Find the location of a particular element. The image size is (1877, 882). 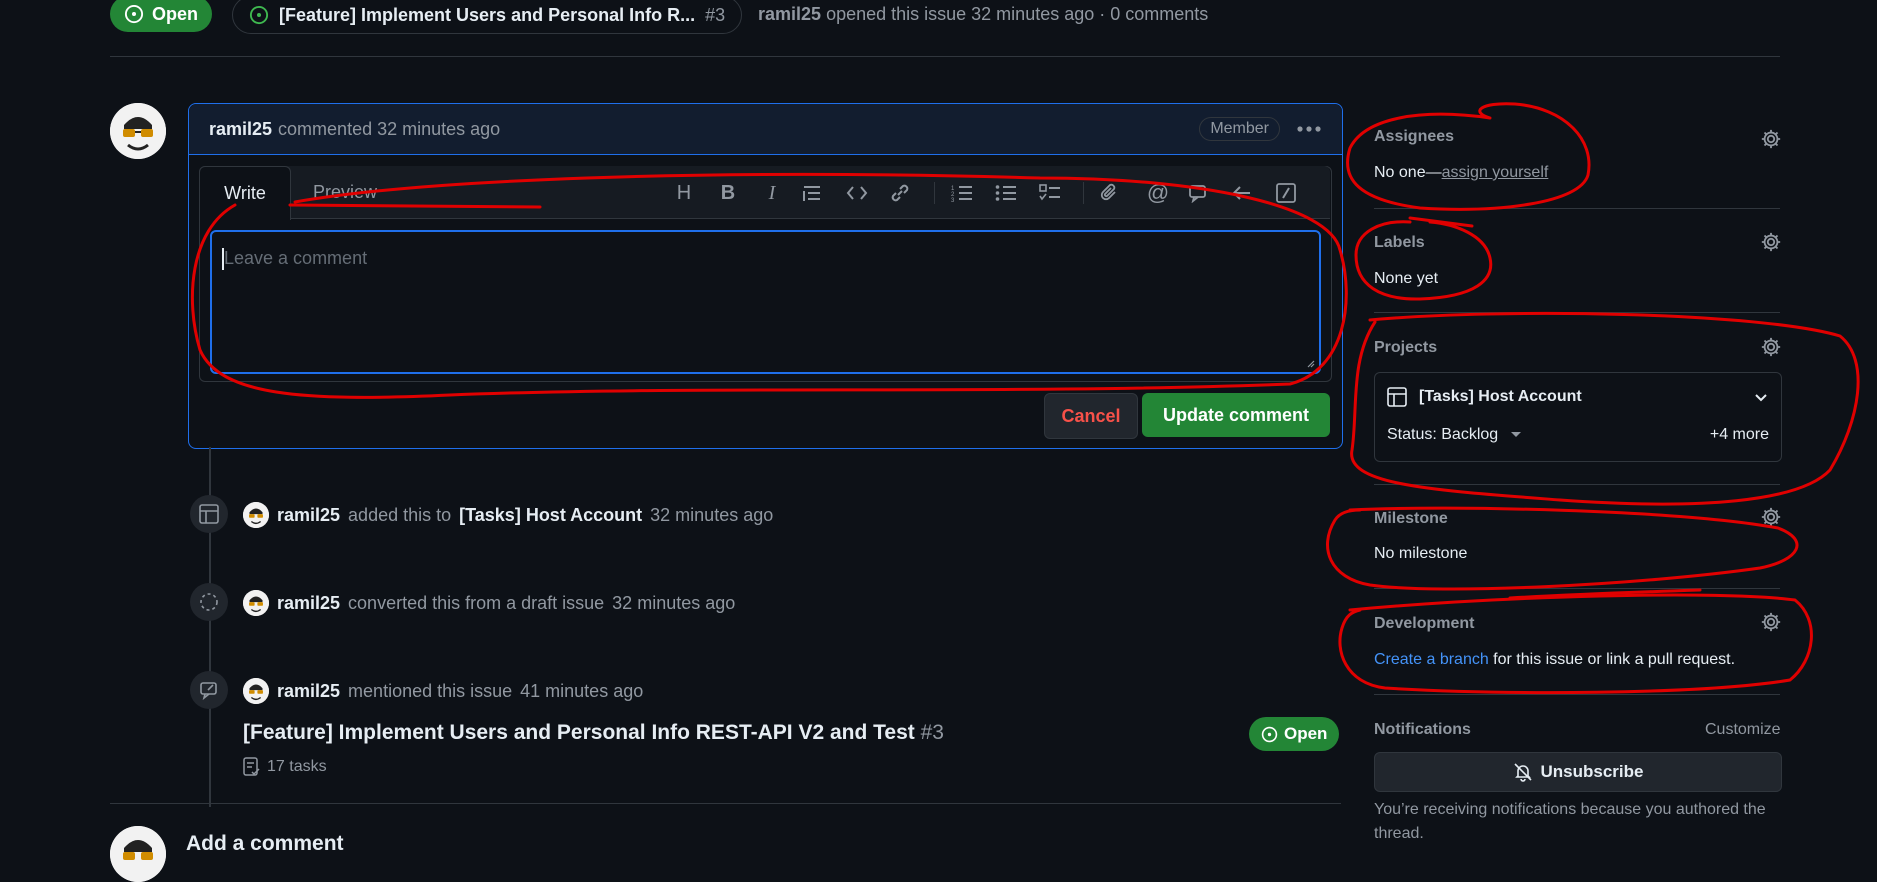

projects-title: Projects is located at coordinates (1405, 348).